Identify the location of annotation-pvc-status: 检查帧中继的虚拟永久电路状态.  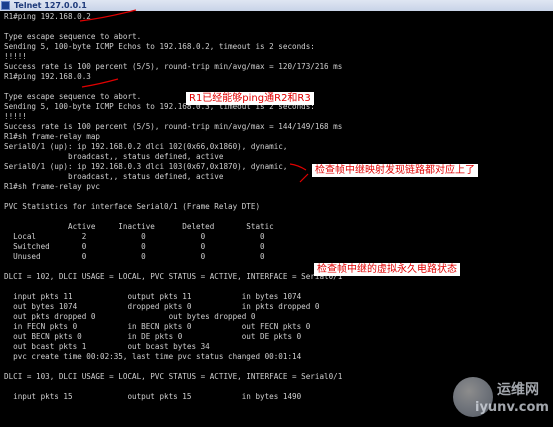
(387, 269).